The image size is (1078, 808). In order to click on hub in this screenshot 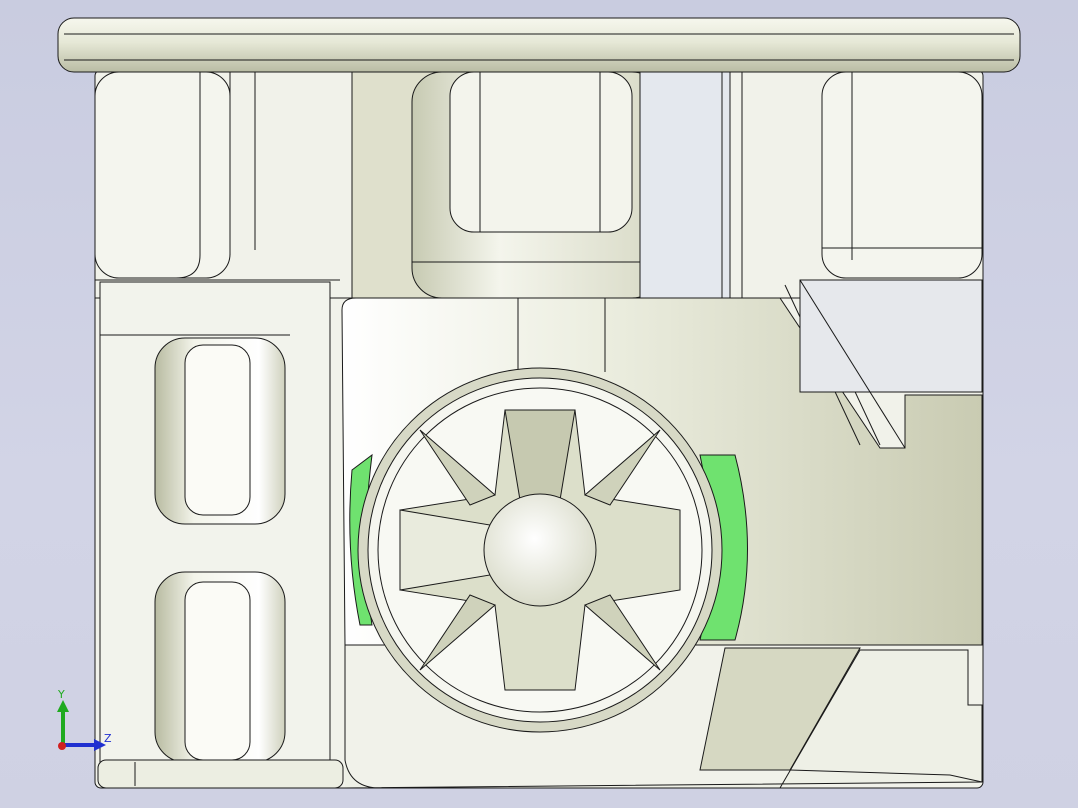, I will do `click(540, 550)`.